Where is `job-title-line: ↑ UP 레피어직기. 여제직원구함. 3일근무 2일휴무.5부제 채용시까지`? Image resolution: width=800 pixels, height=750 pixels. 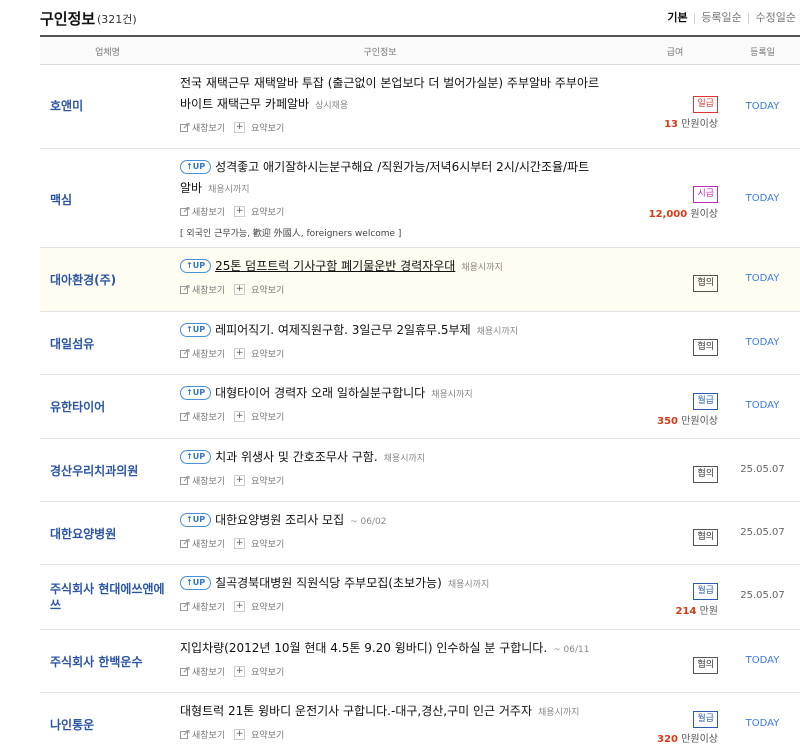
job-title-line: ↑ UP 레피어직기. 여제직원구함. 3일근무 2일휴무.5부제 채용시까지 is located at coordinates (390, 331).